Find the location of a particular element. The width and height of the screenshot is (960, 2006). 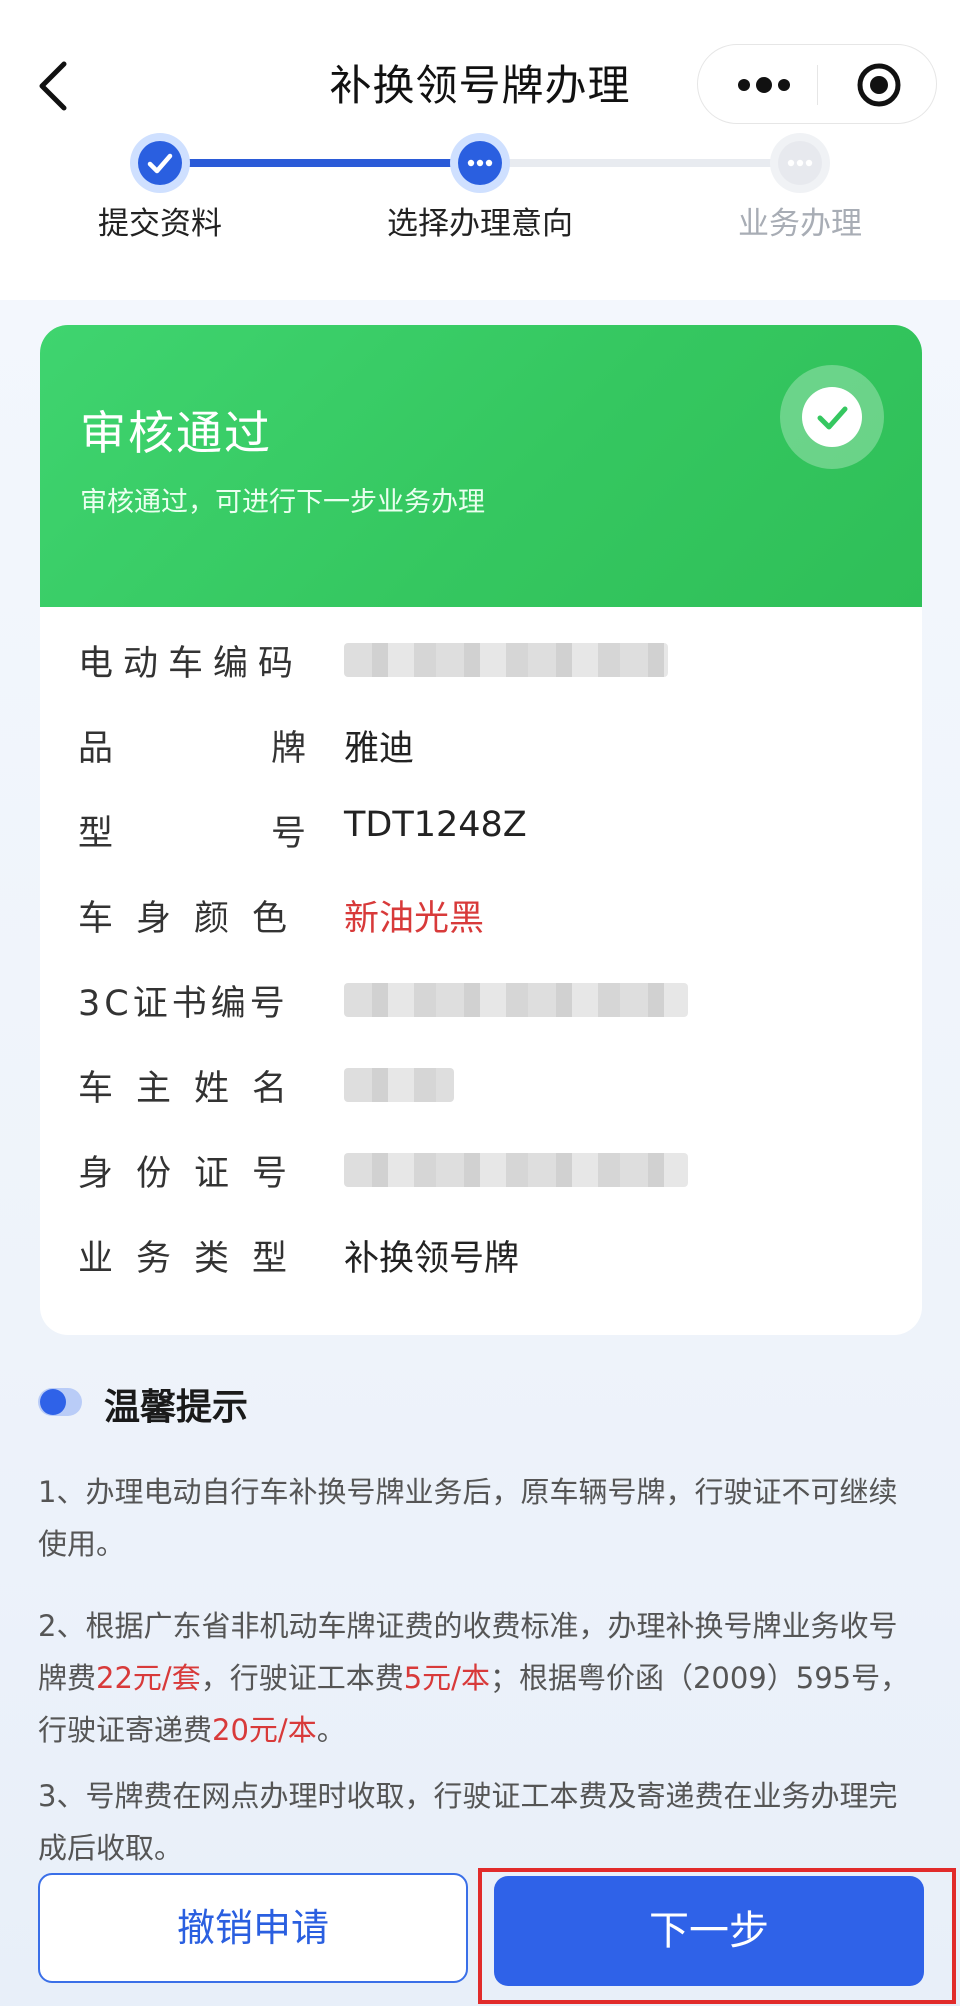

step-3-indicator is located at coordinates (800, 163).